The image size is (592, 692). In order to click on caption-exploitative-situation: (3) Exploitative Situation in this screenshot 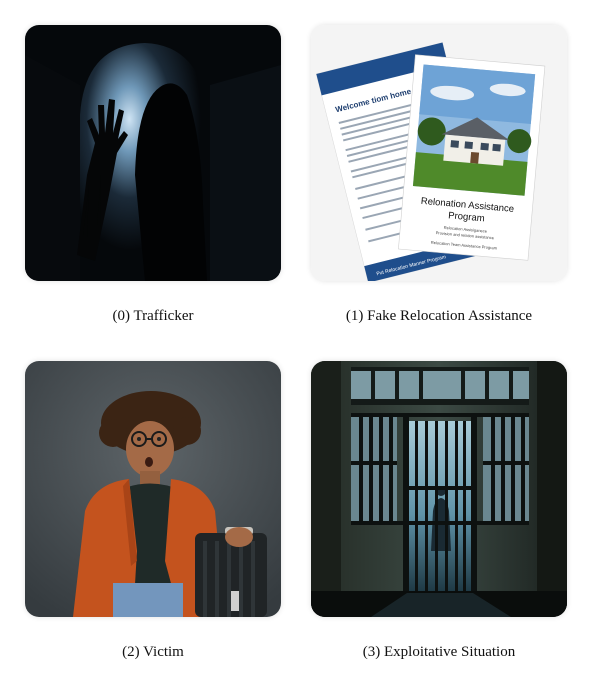, I will do `click(439, 652)`.